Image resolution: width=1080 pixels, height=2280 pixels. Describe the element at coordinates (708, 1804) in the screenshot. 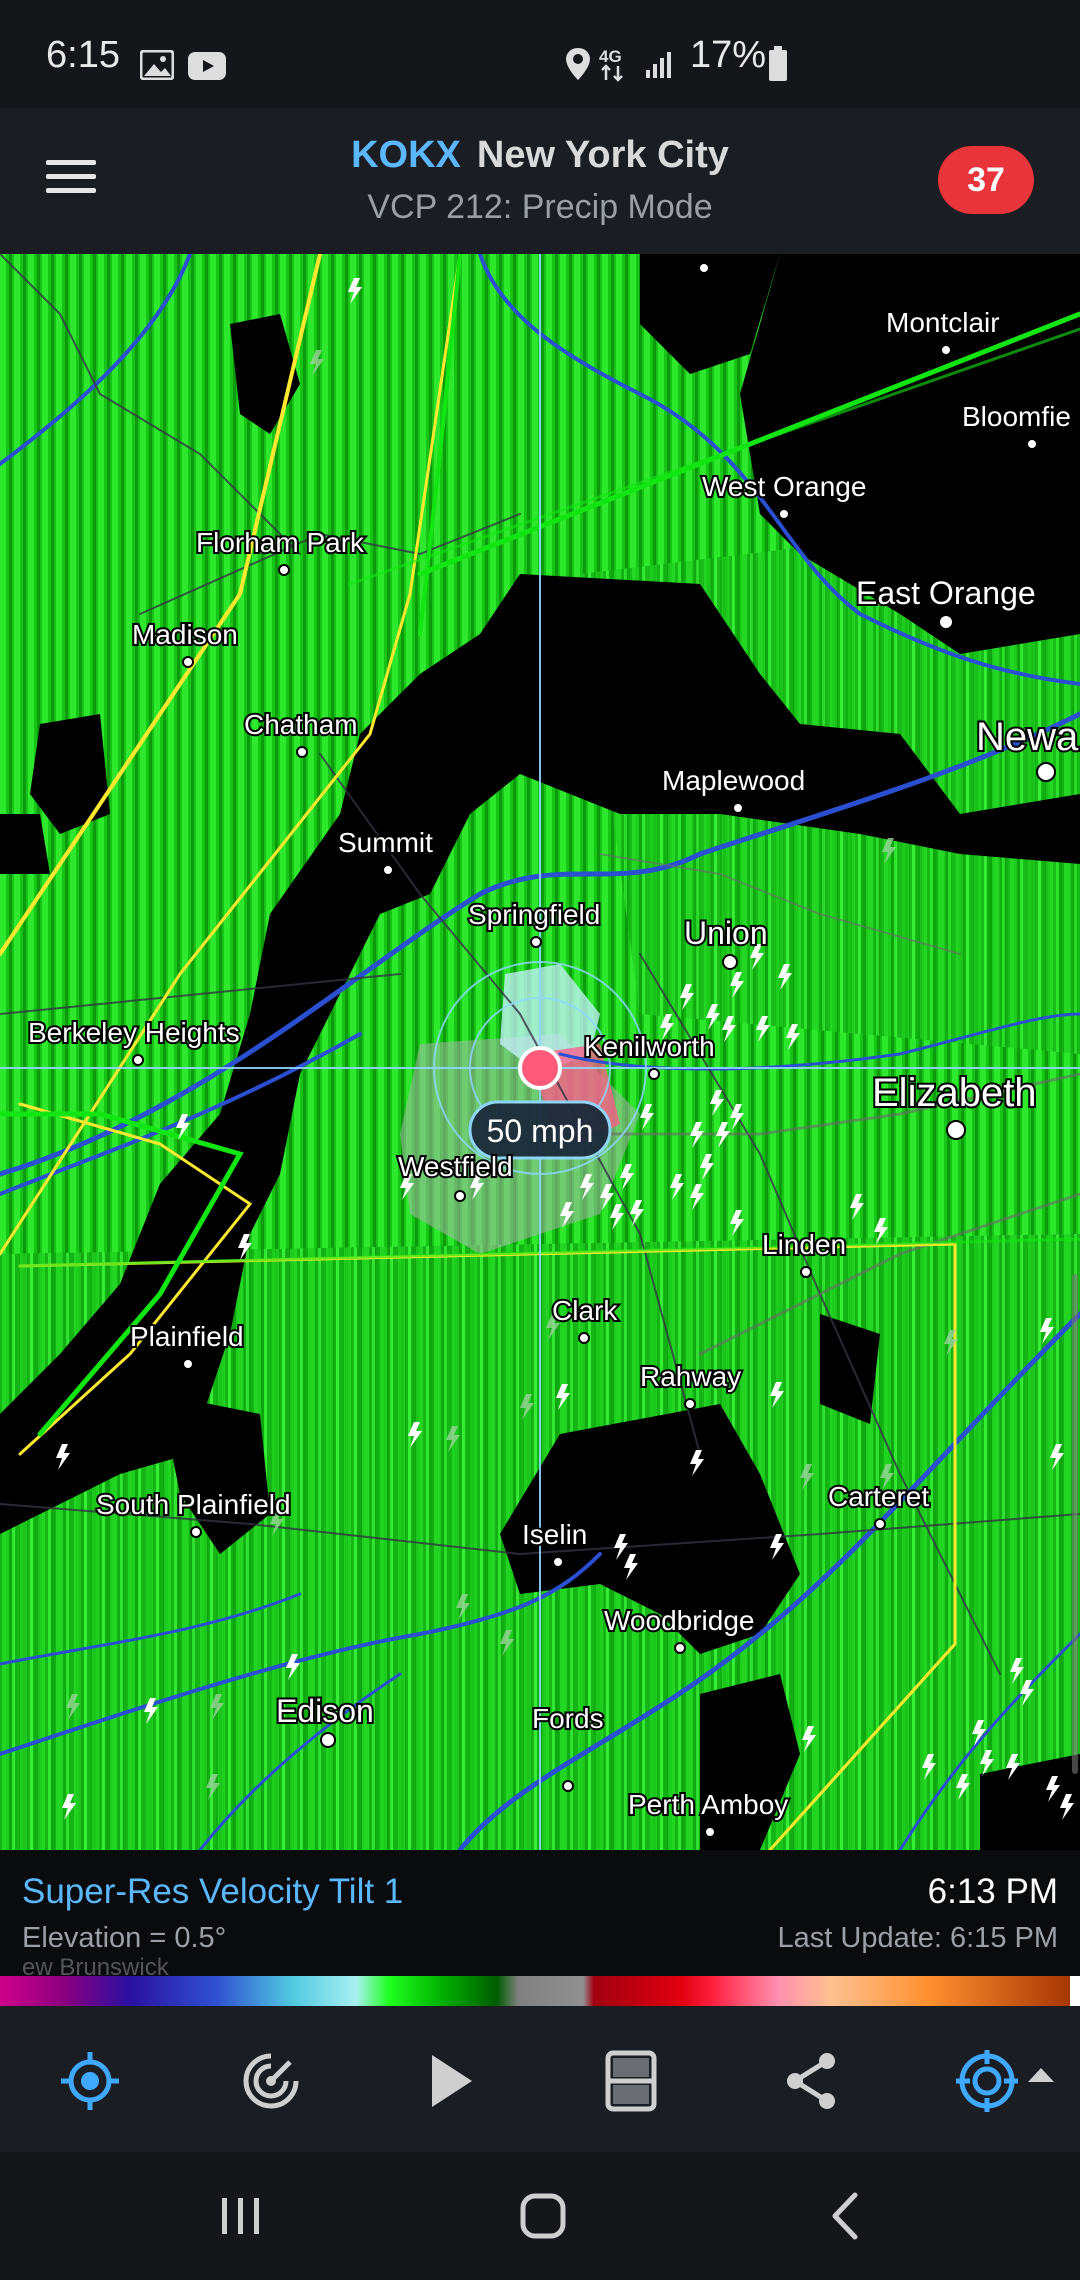

I see `city-label-perth-amboy: Perth Amboy` at that location.